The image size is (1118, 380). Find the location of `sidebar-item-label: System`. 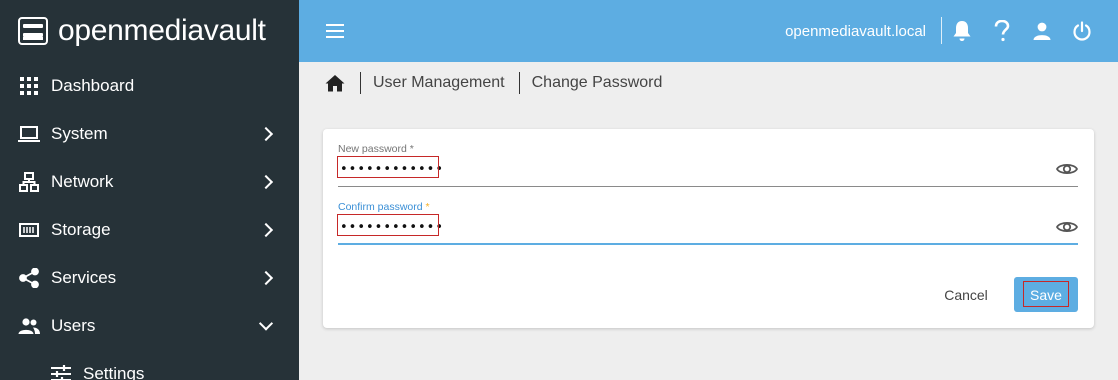

sidebar-item-label: System is located at coordinates (79, 133).